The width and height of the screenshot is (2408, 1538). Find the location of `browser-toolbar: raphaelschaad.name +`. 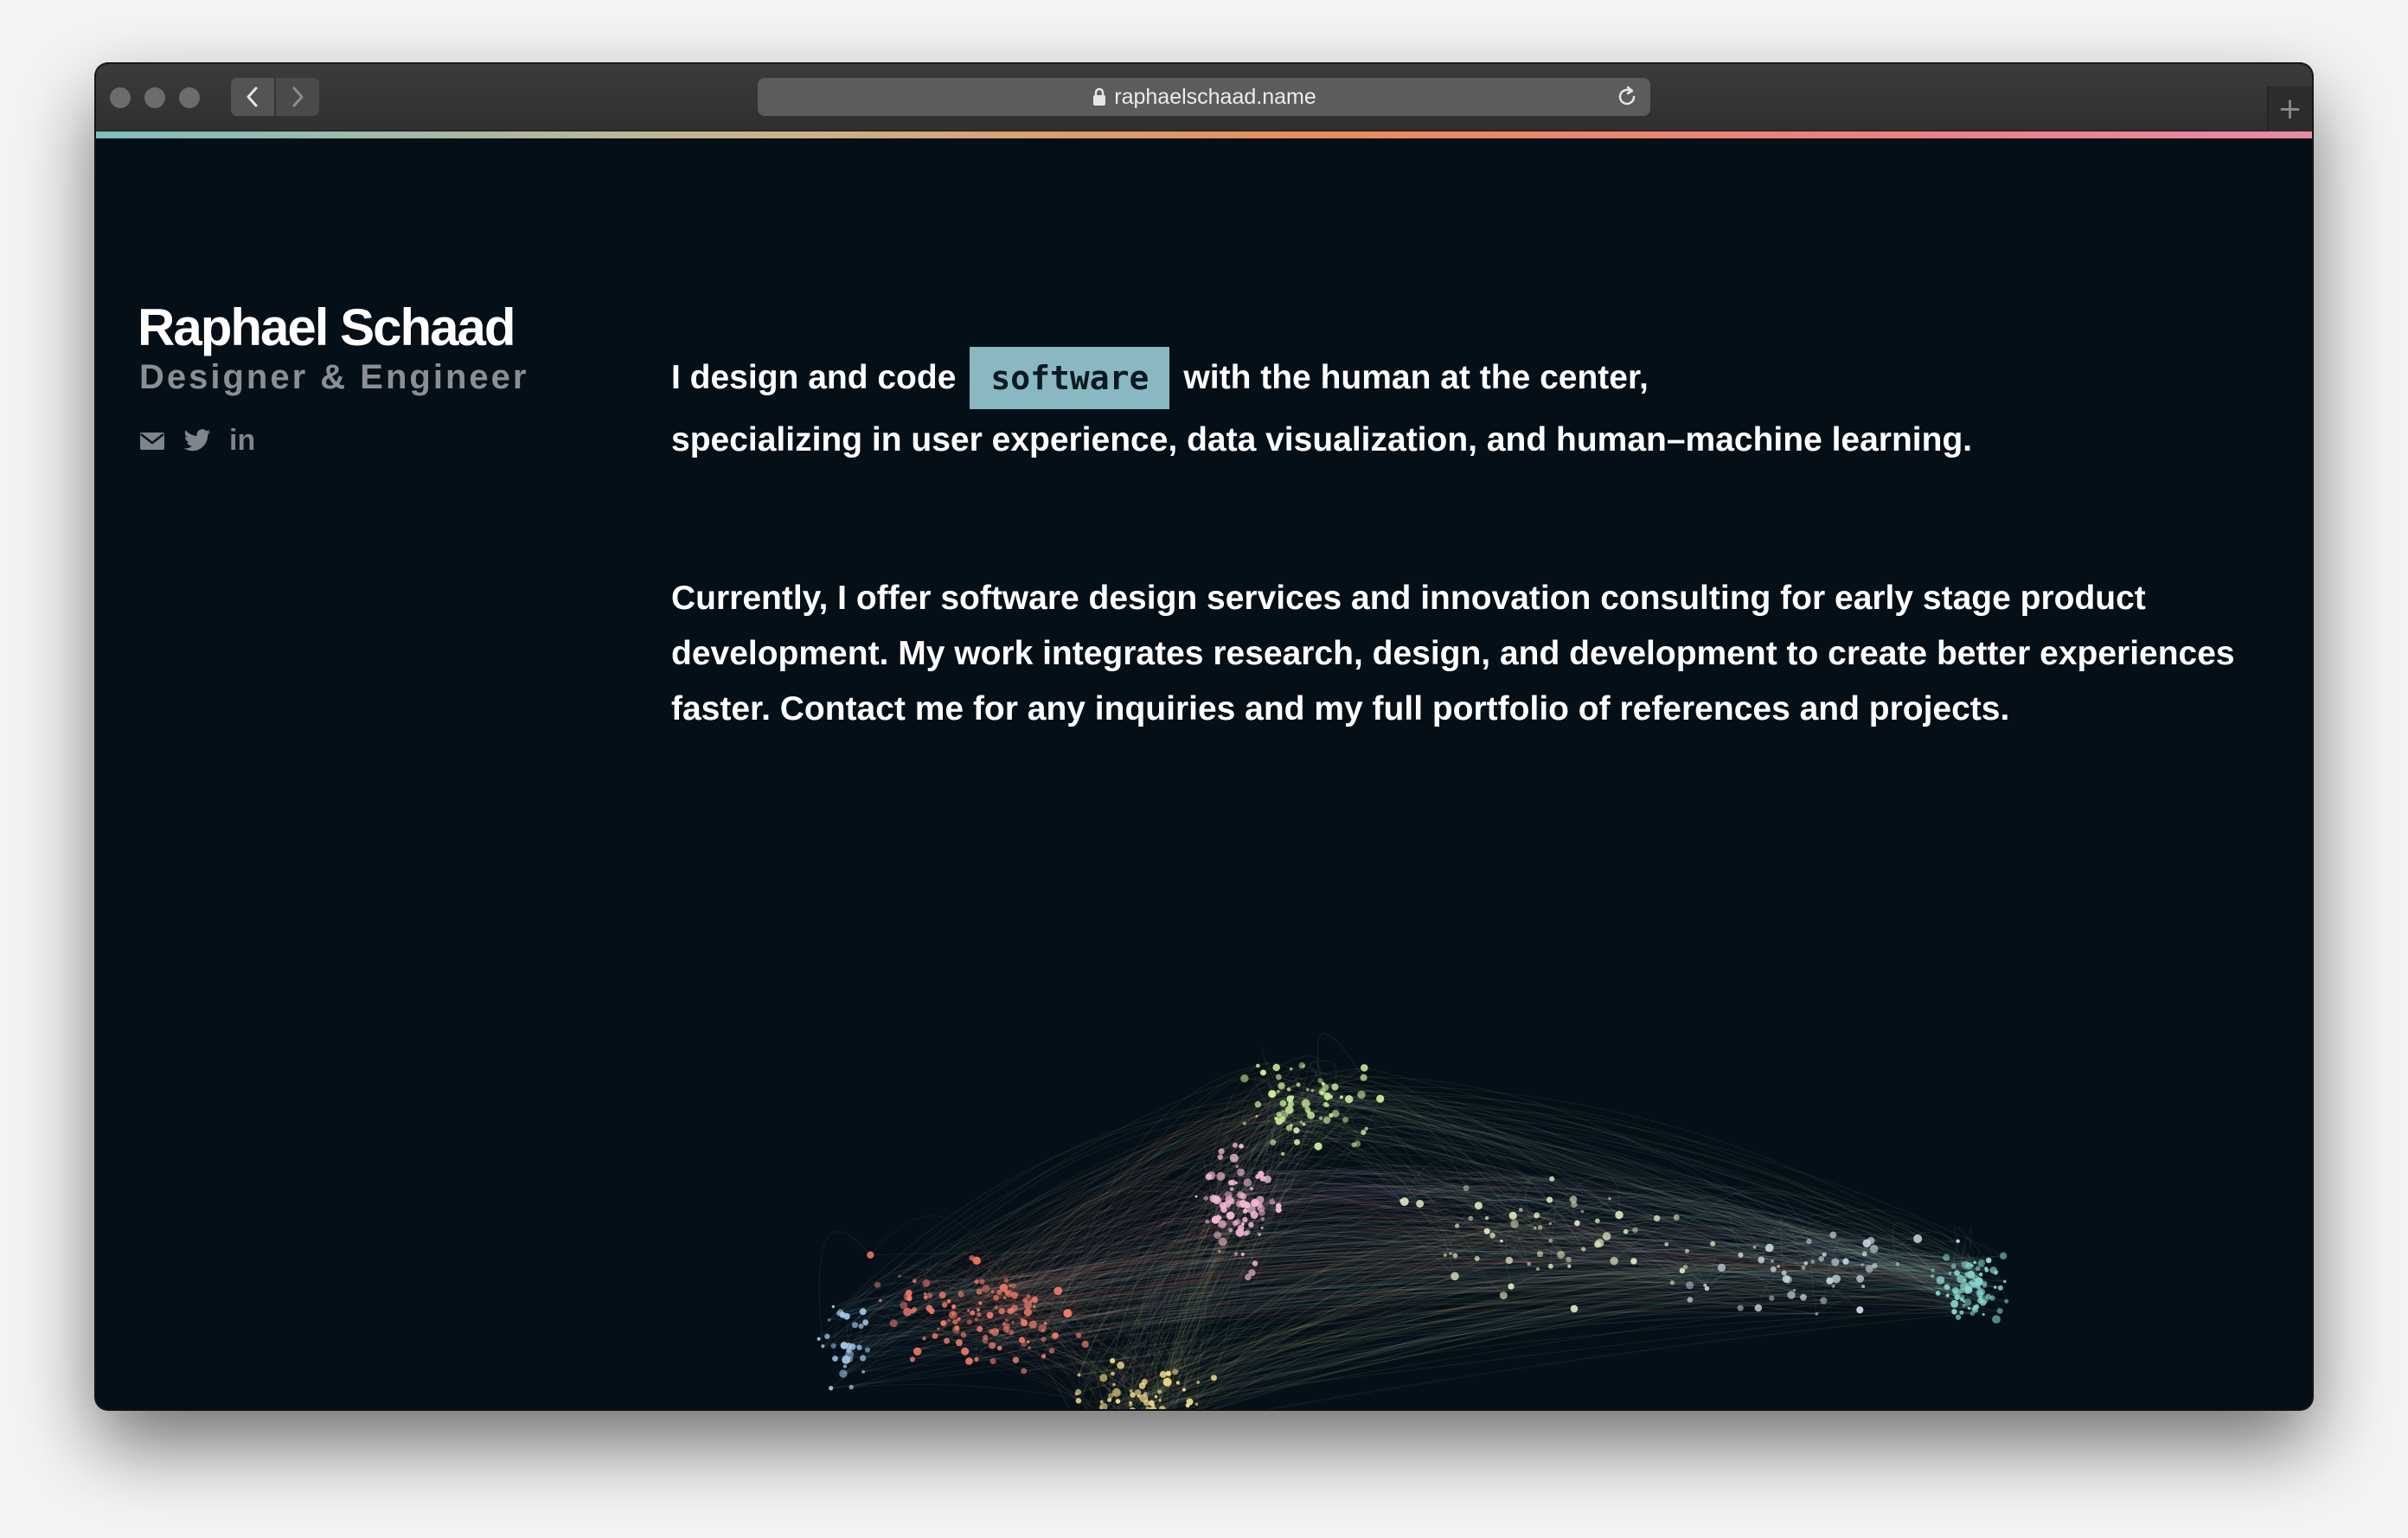

browser-toolbar: raphaelschaad.name + is located at coordinates (1204, 97).